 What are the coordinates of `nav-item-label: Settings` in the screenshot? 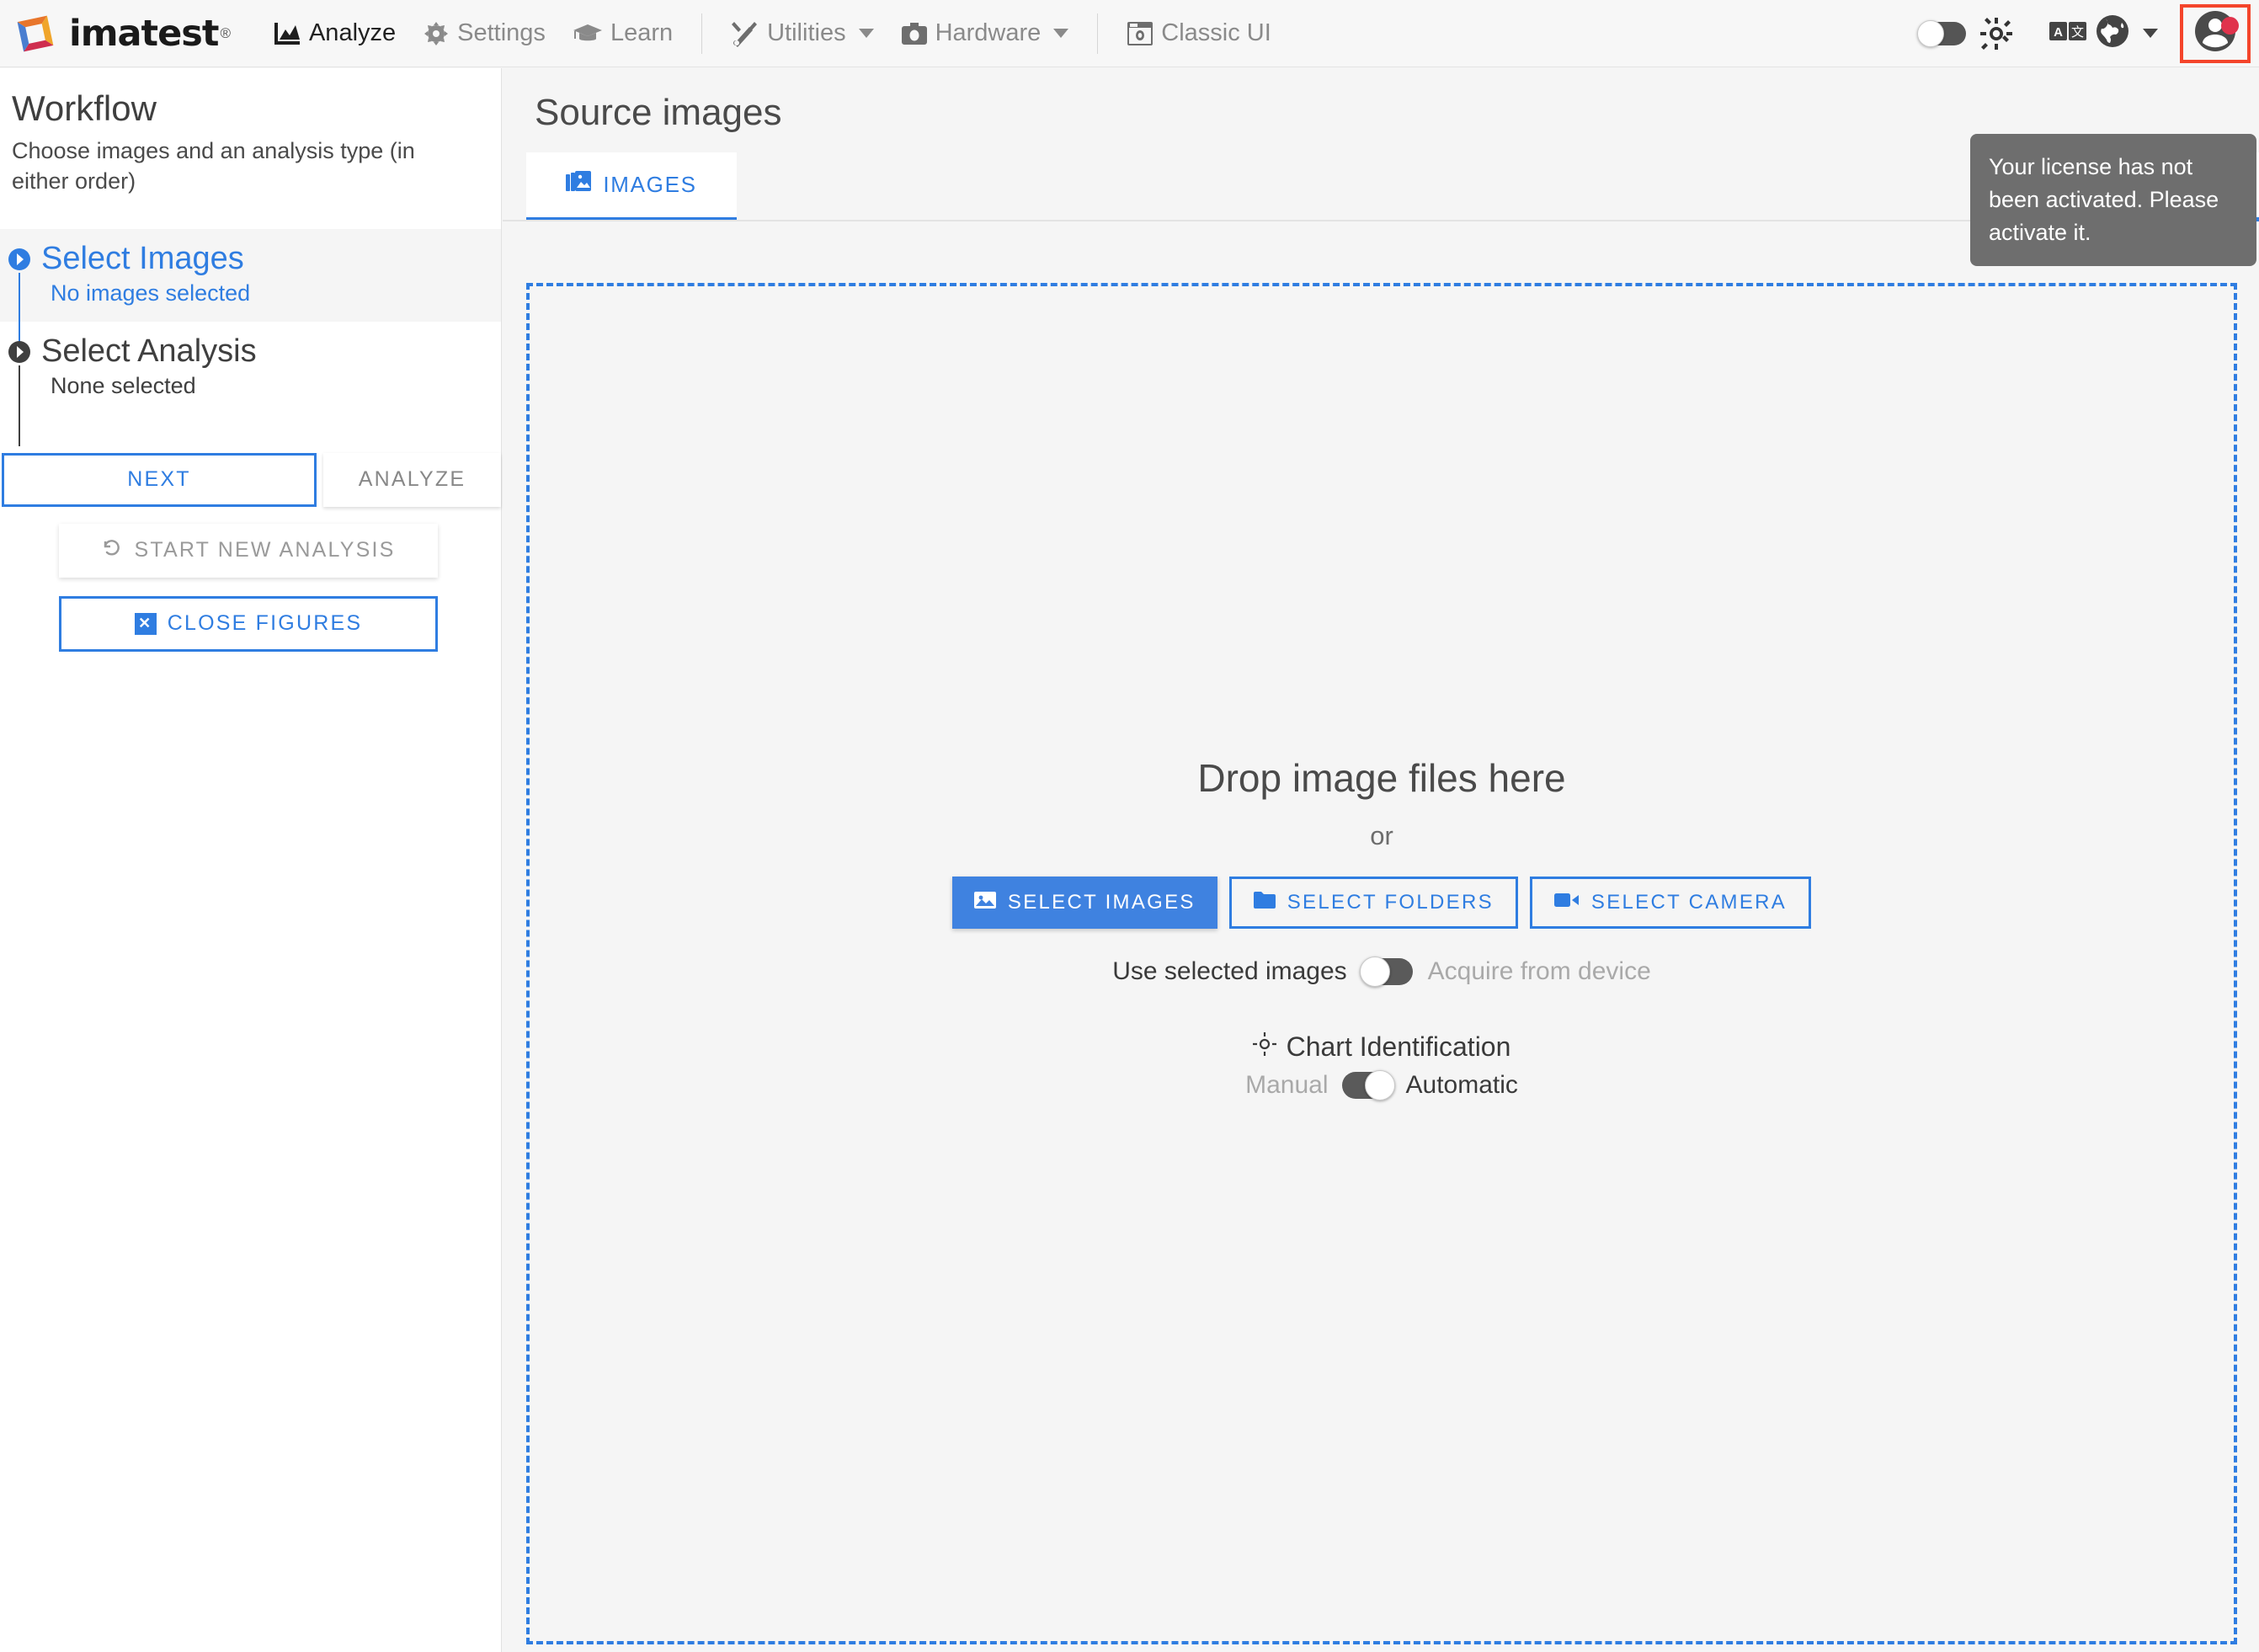 It's located at (501, 32).